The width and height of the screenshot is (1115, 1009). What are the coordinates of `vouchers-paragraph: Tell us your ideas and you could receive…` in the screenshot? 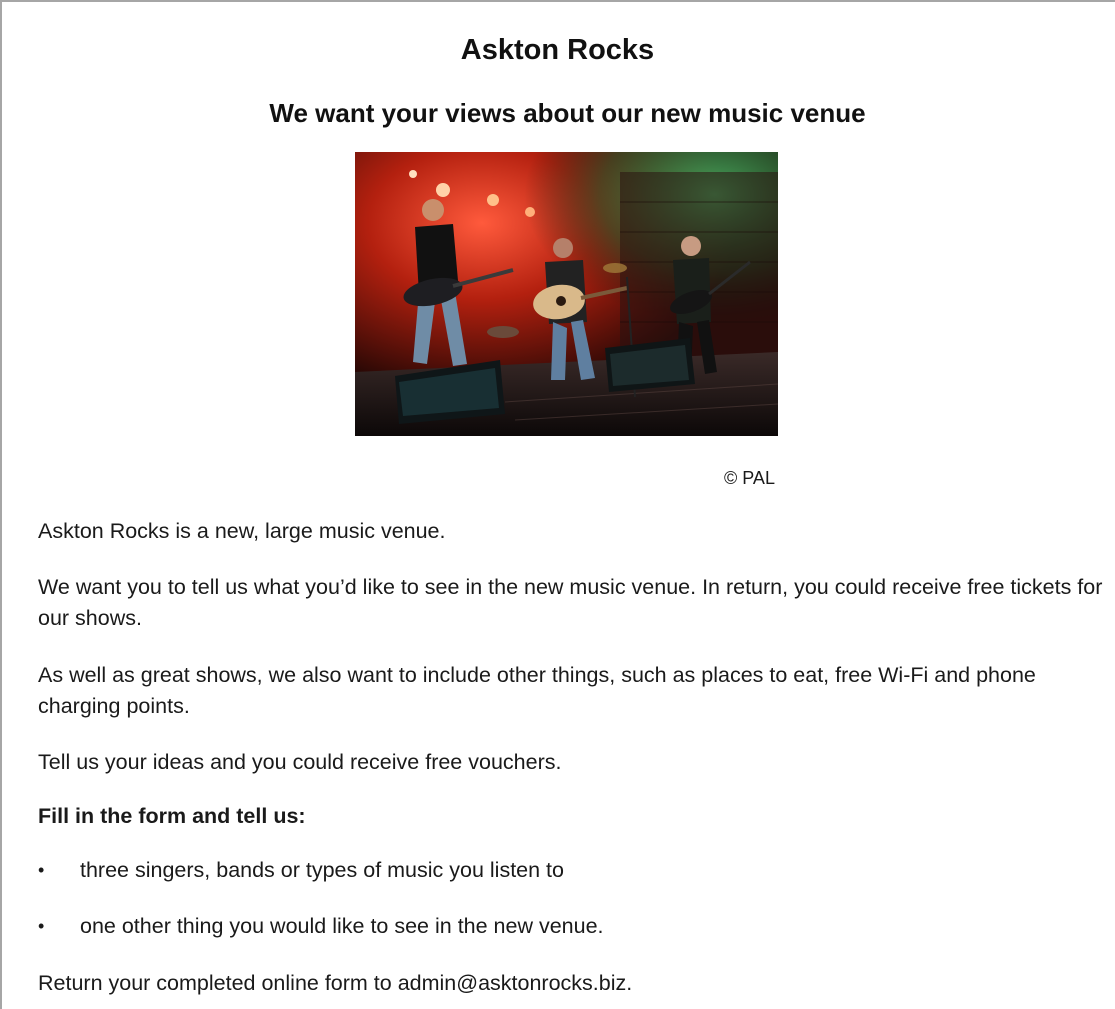 It's located at (300, 762).